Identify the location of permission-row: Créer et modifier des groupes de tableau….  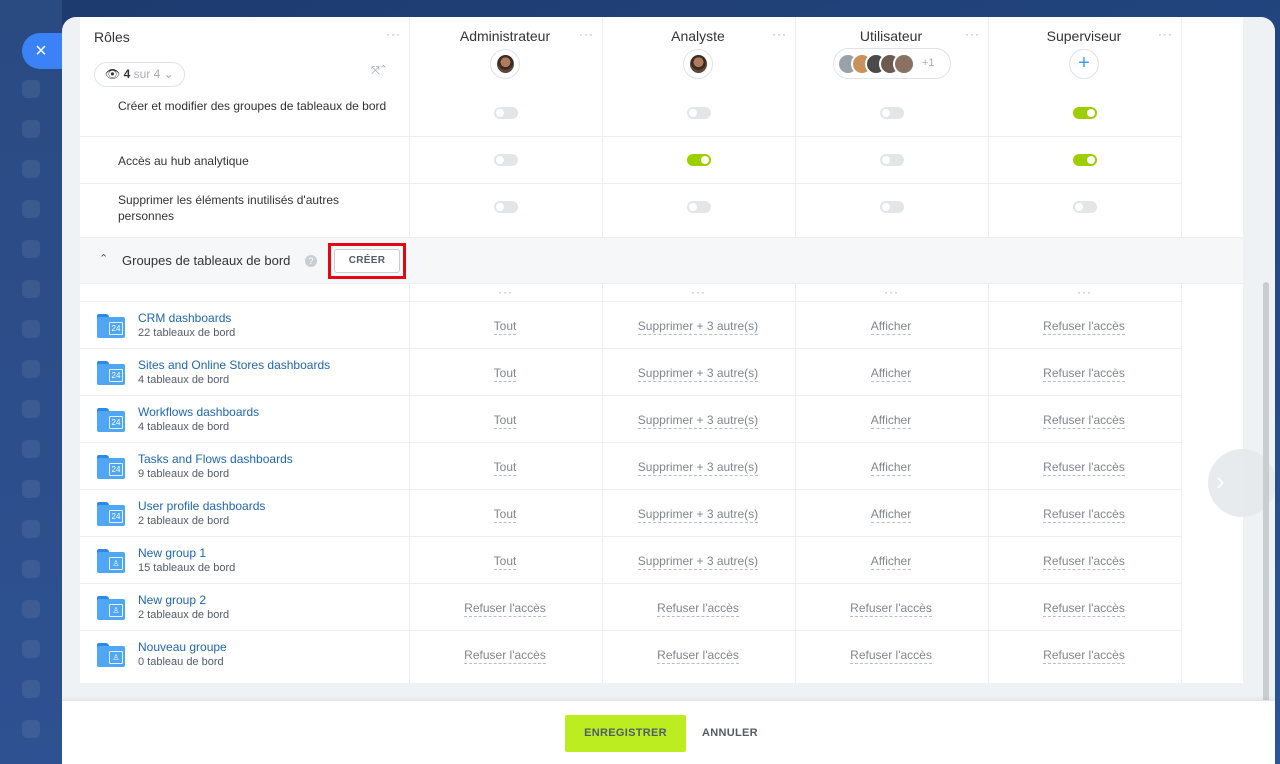
(630, 114).